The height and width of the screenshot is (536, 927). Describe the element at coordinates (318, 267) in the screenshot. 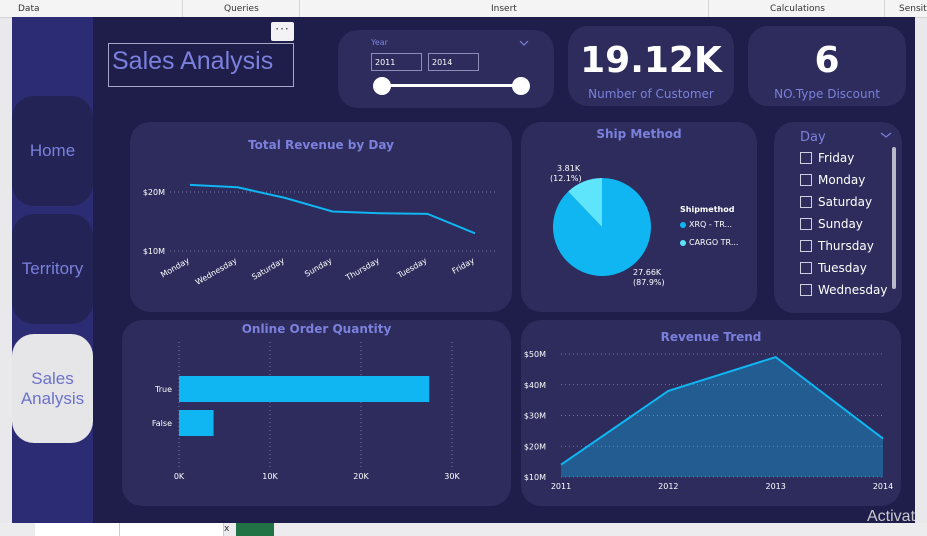

I see `x-tick-label: Sunday` at that location.